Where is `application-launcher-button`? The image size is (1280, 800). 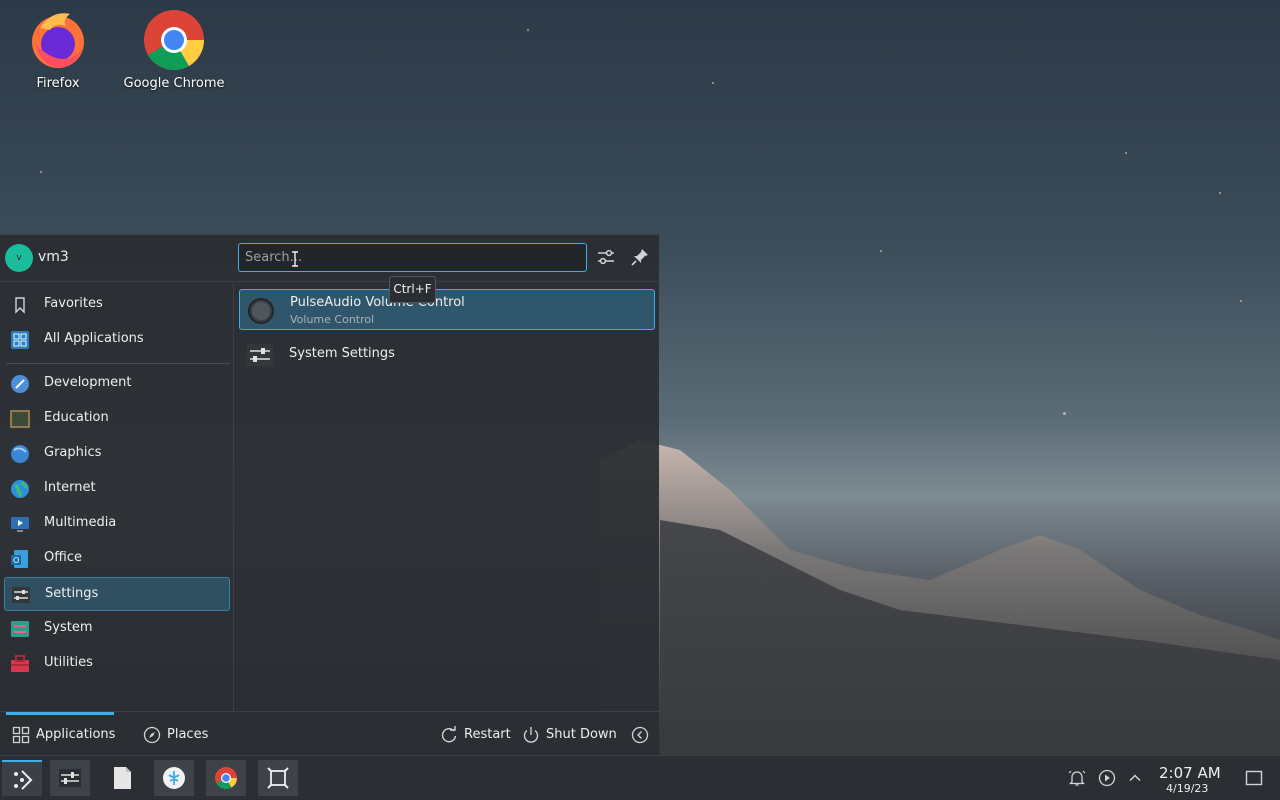
application-launcher-button is located at coordinates (22, 778).